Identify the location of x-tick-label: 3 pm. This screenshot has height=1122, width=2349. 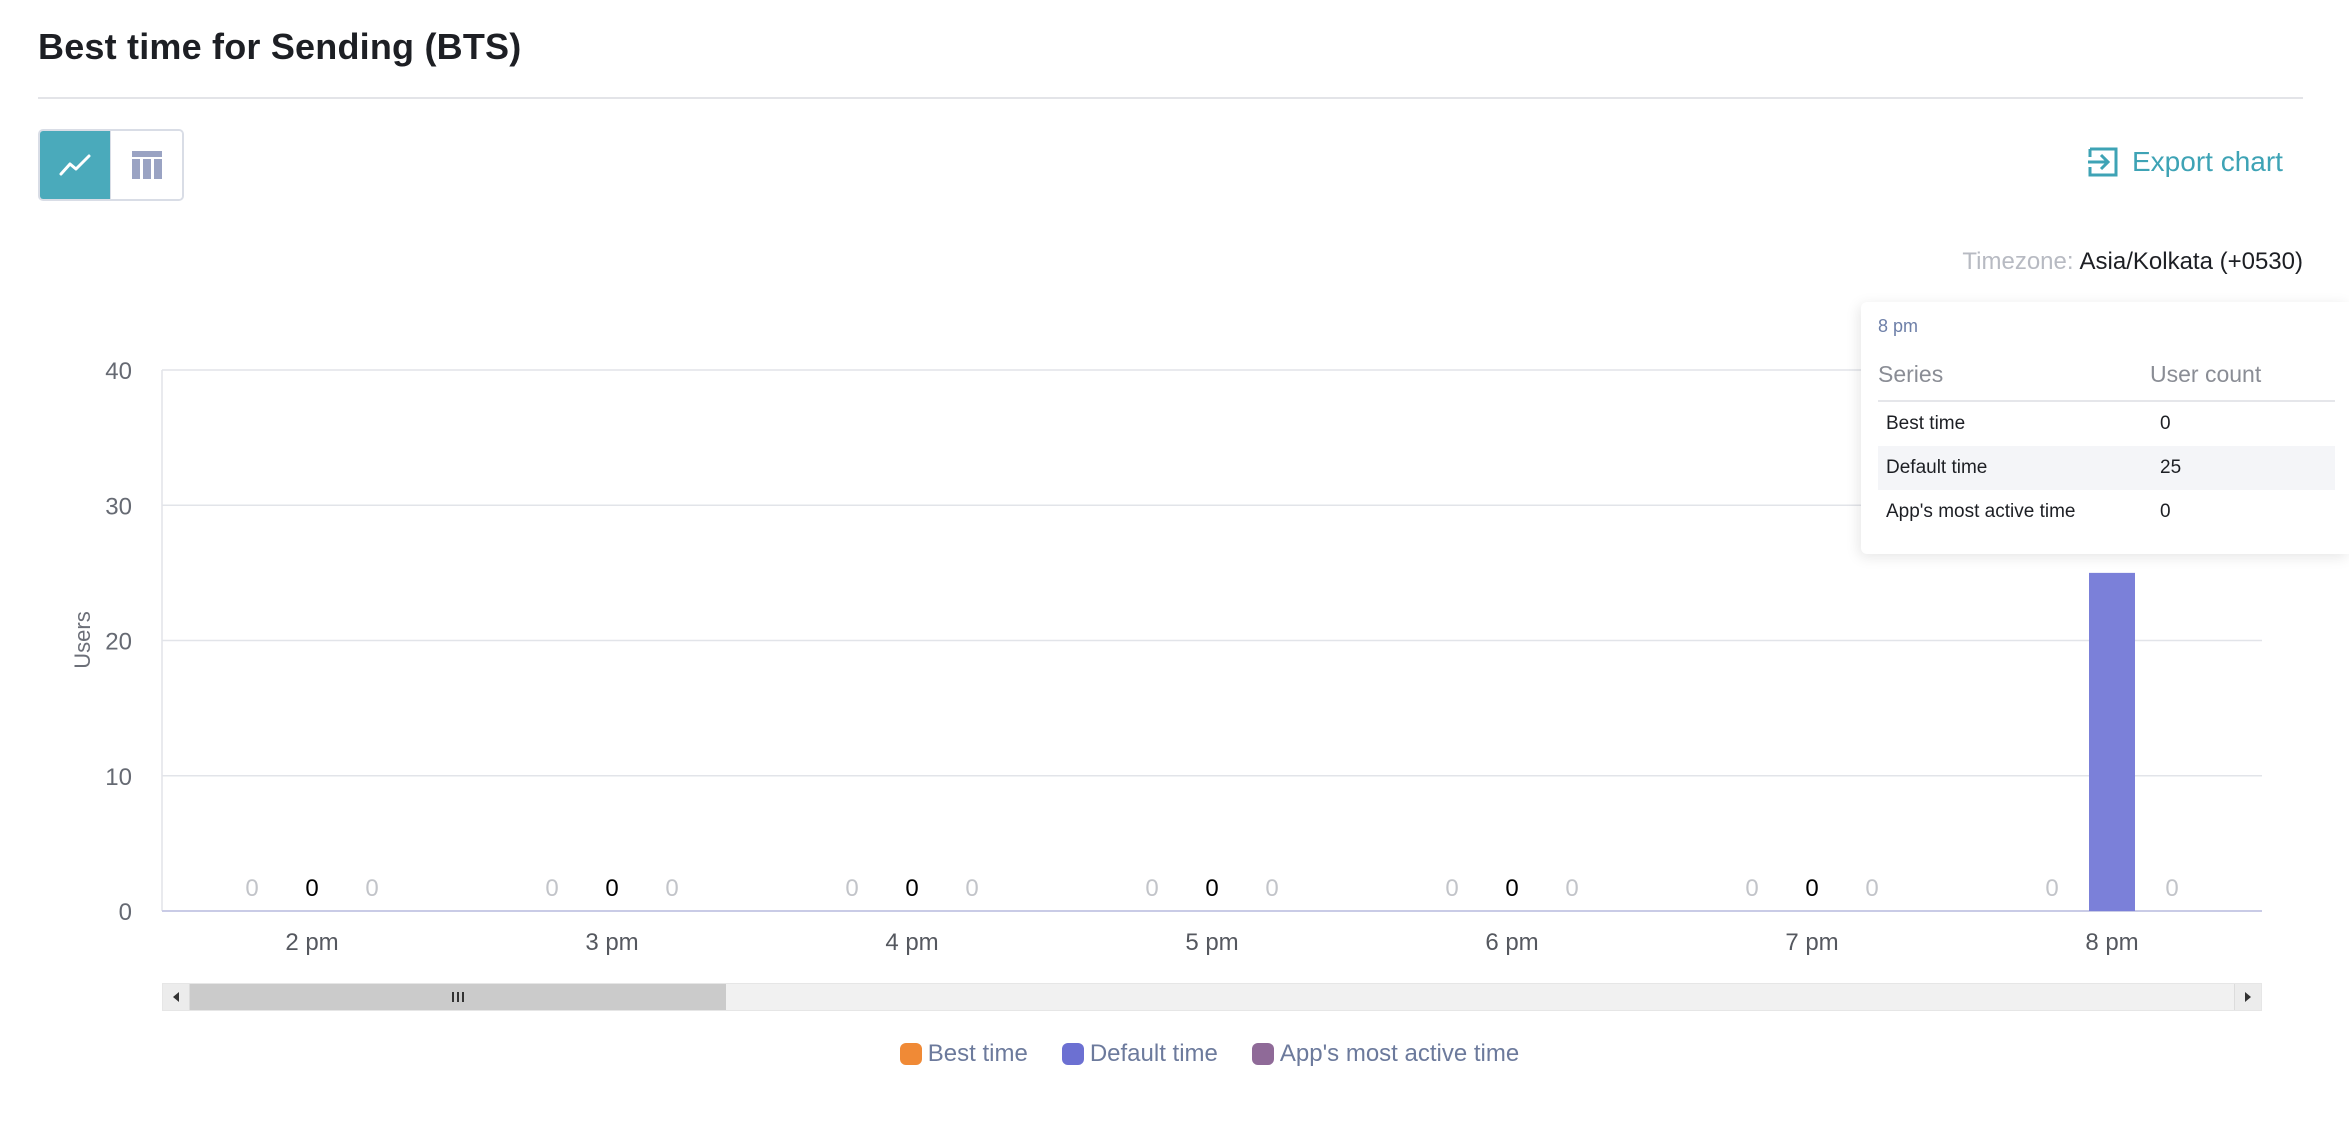
(611, 942).